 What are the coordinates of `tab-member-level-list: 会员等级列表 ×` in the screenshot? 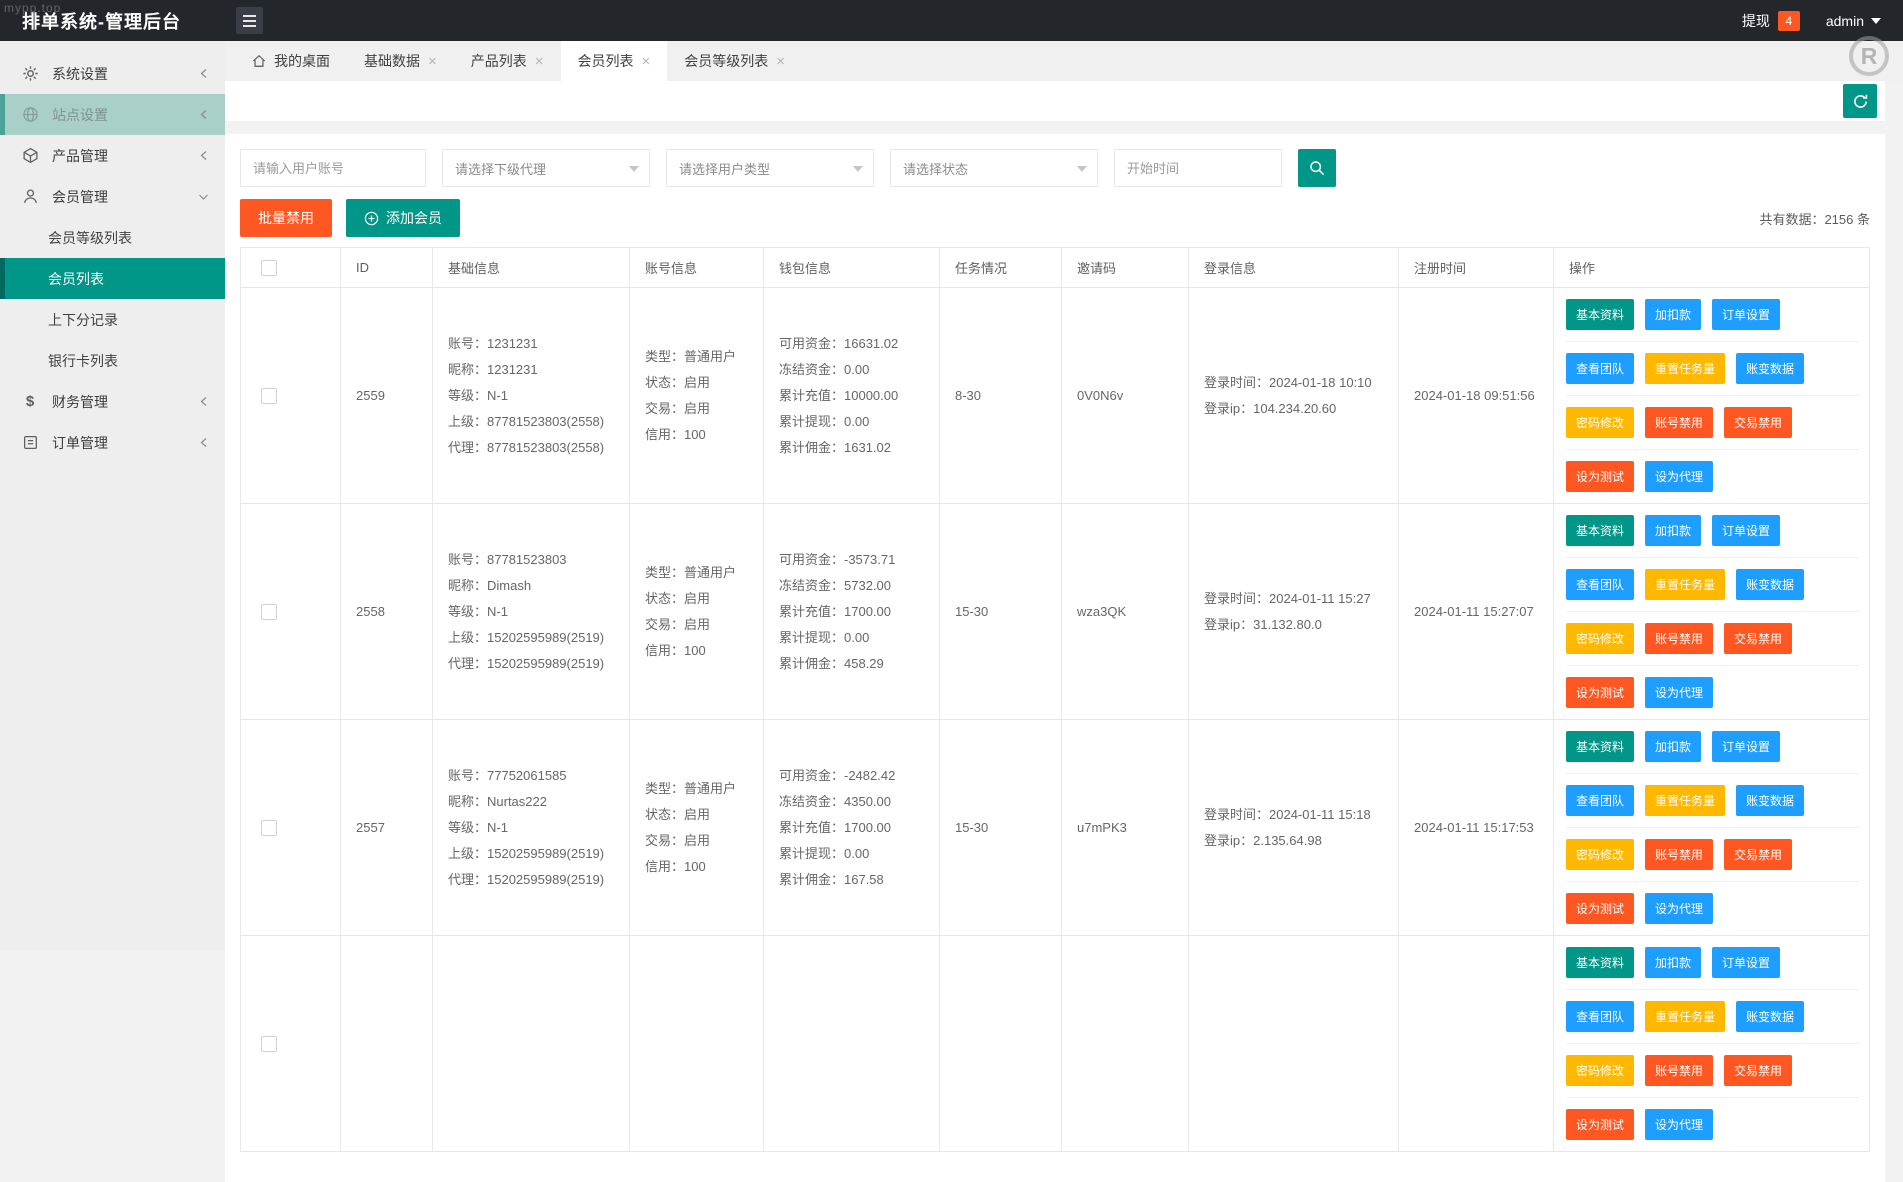 It's located at (734, 61).